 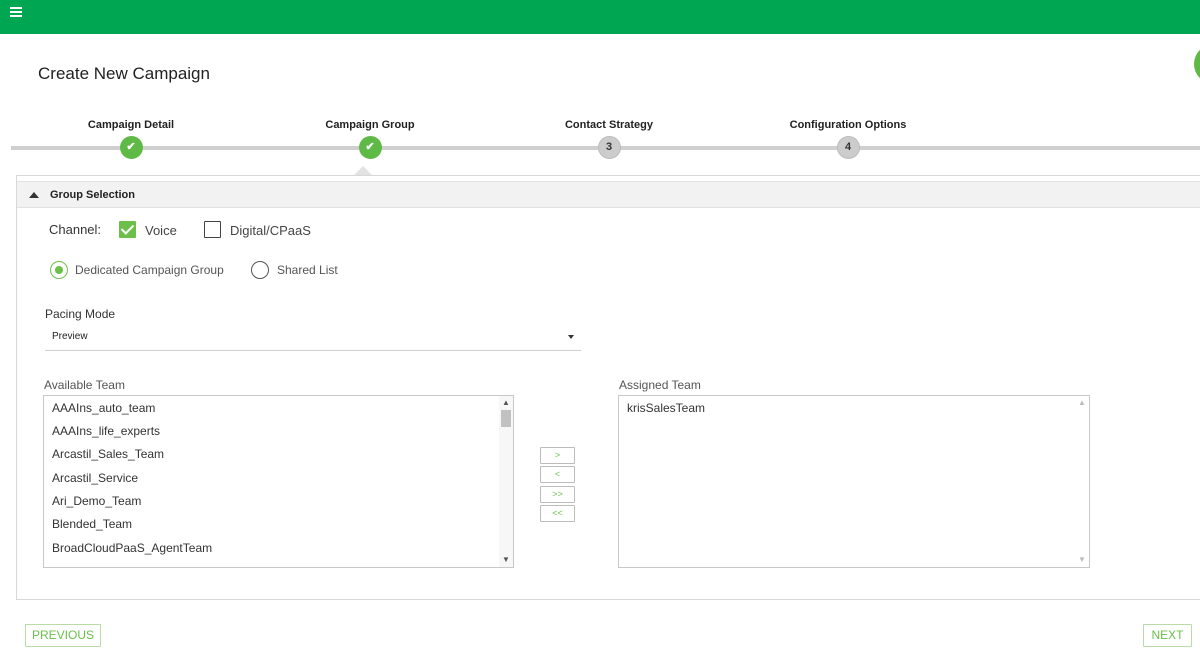 What do you see at coordinates (103, 408) in the screenshot?
I see `list-item: AAAIns_auto_team` at bounding box center [103, 408].